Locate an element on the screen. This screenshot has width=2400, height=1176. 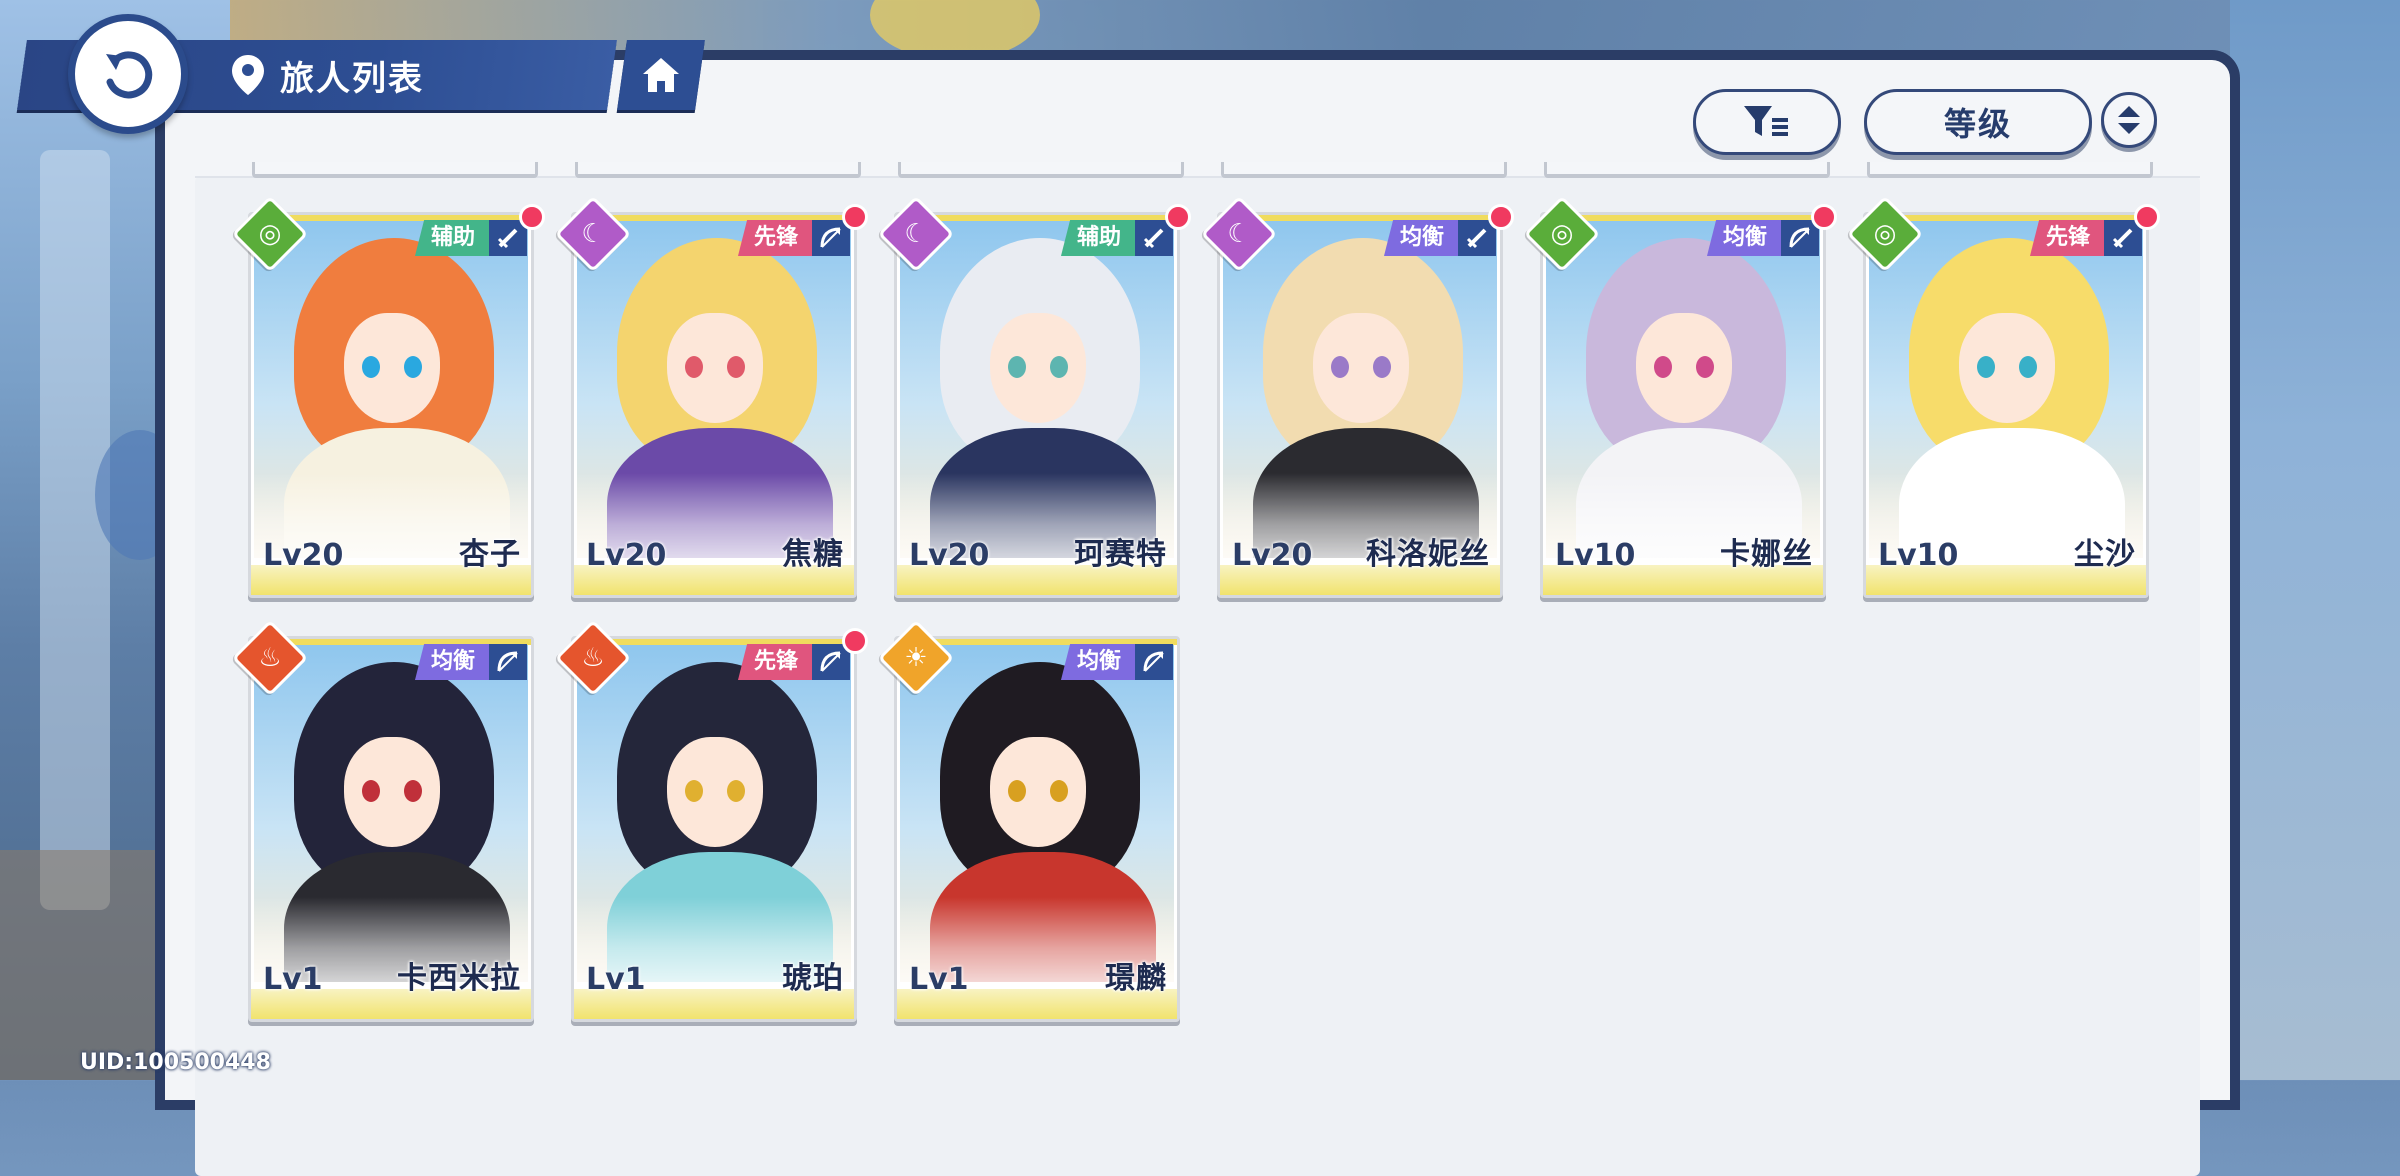
character-name: 杏子 is located at coordinates (490, 554).